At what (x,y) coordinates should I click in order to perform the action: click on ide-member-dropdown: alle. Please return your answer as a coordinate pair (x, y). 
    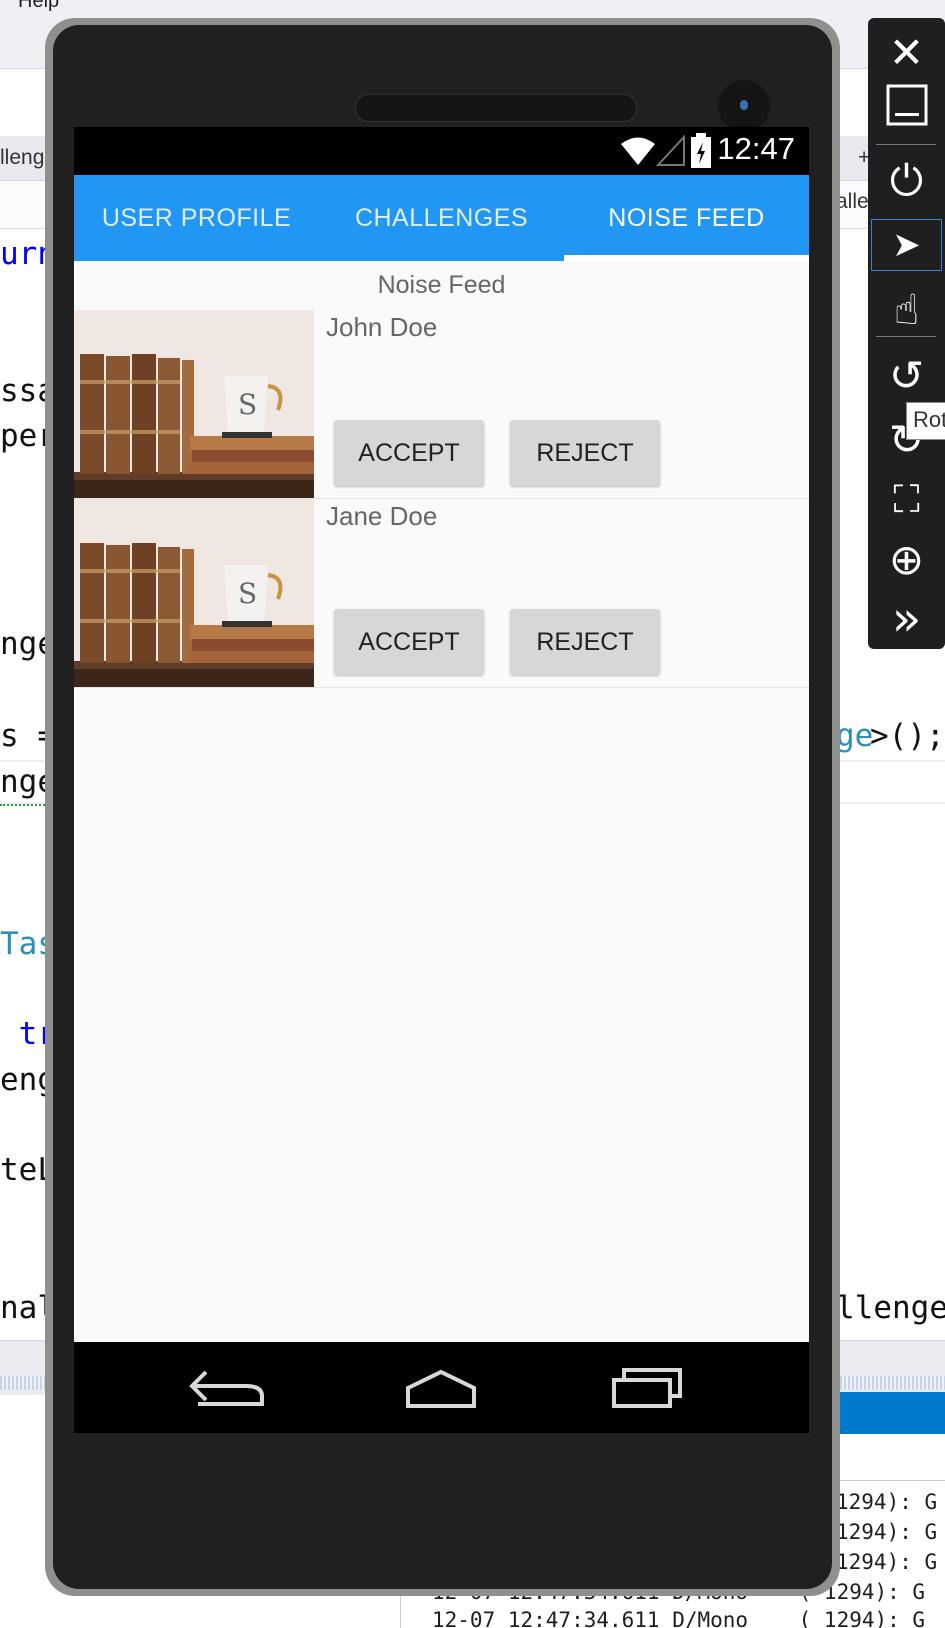
    Looking at the image, I should click on (852, 202).